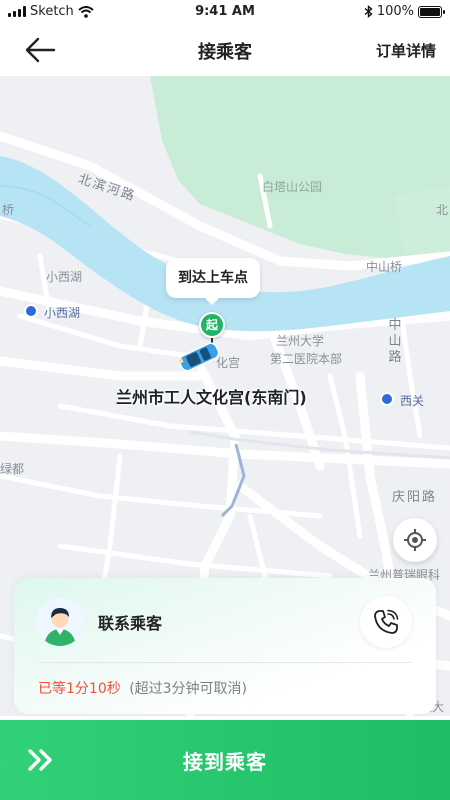  What do you see at coordinates (199, 357) in the screenshot?
I see `car-icon` at bounding box center [199, 357].